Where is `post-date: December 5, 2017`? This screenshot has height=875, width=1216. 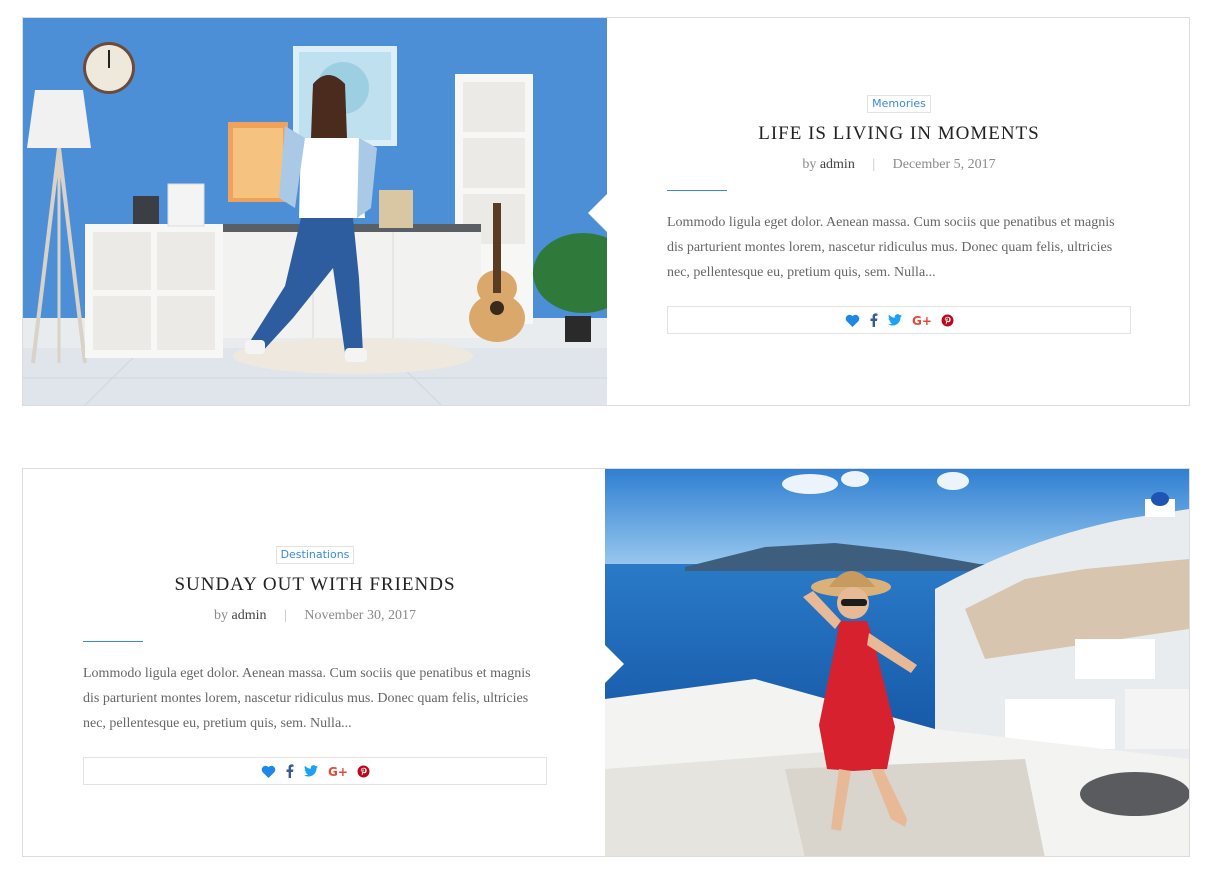
post-date: December 5, 2017 is located at coordinates (944, 164).